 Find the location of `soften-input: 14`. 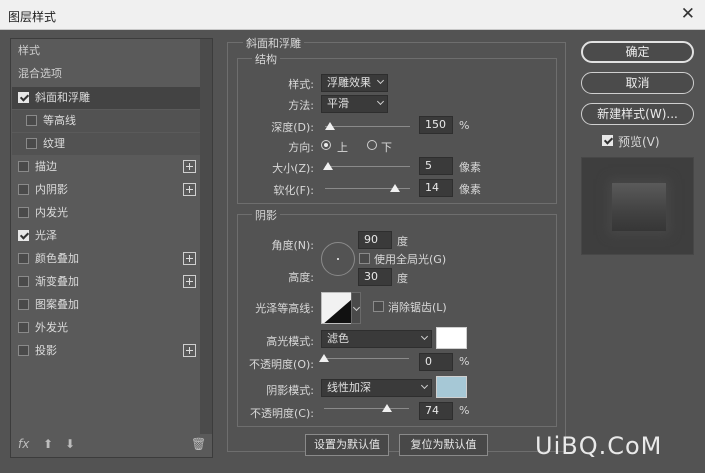

soften-input: 14 is located at coordinates (436, 188).